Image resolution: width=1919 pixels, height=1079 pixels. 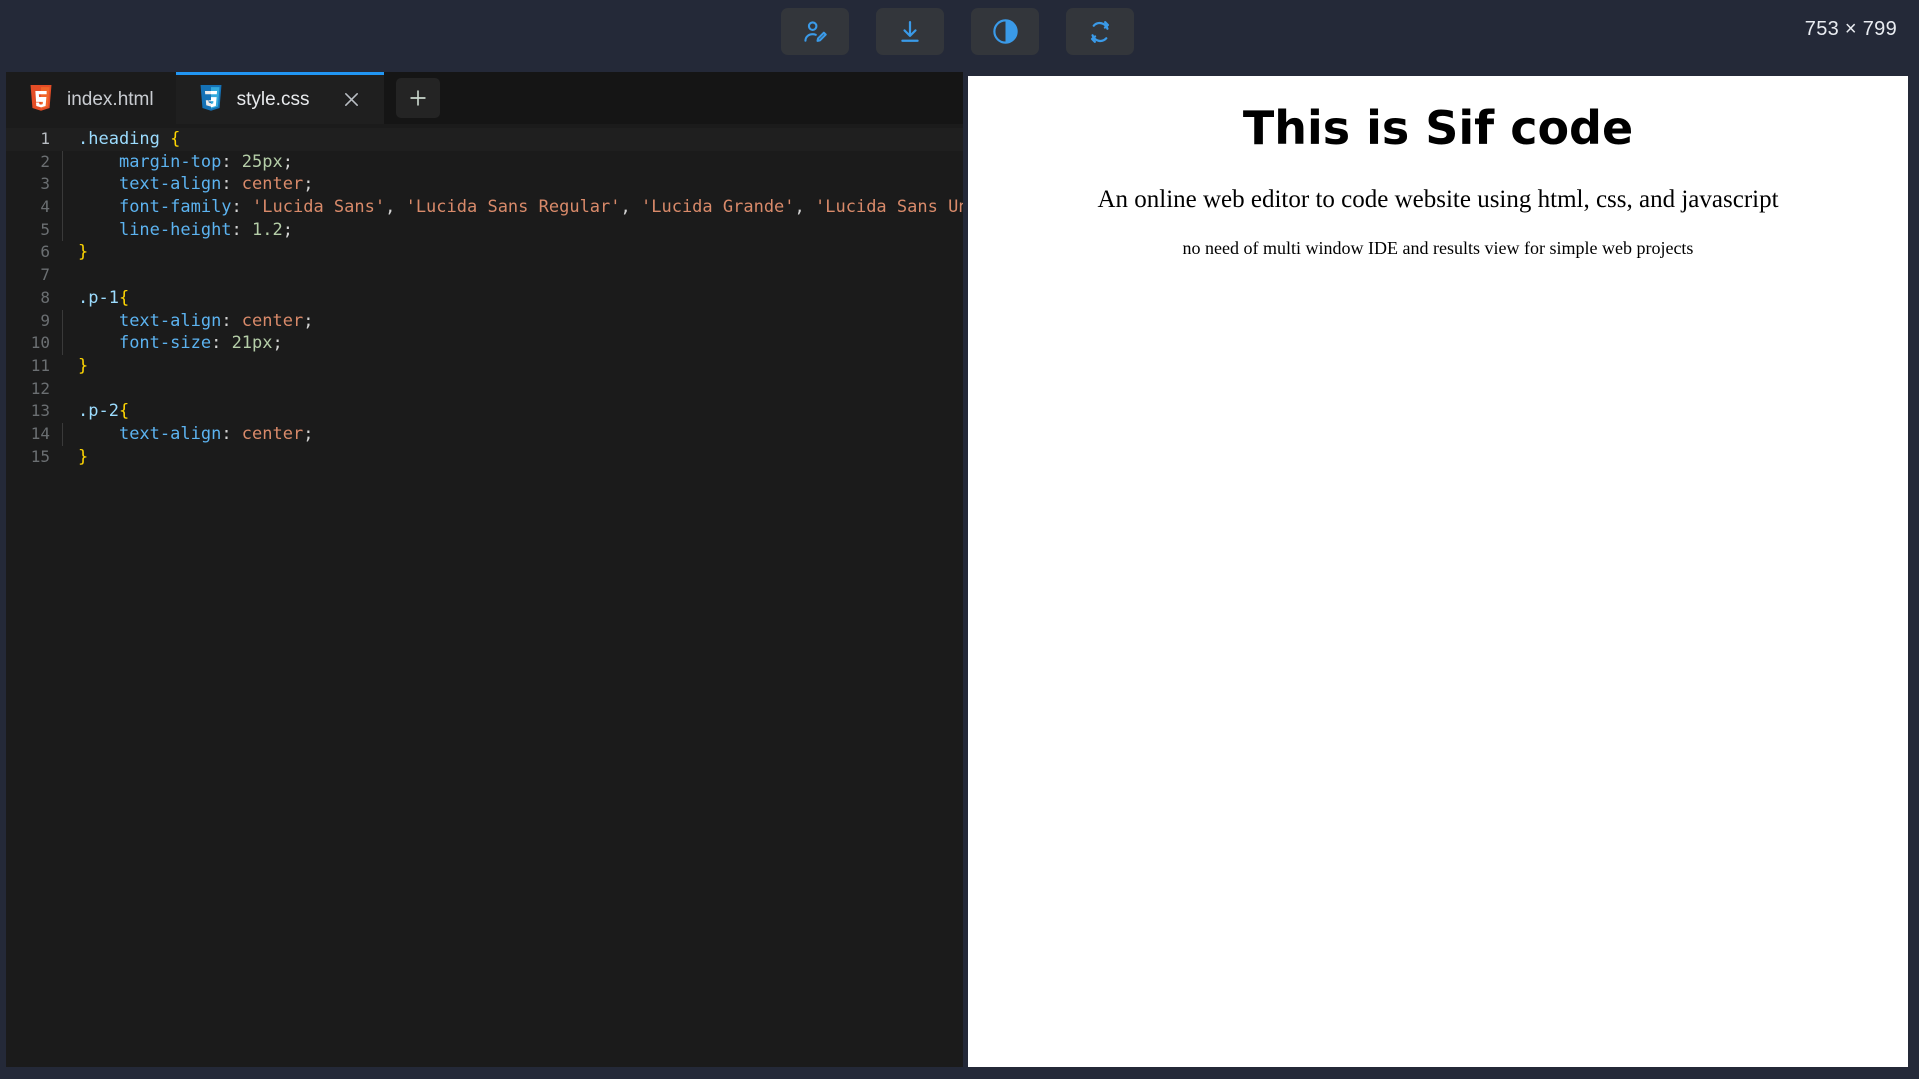 What do you see at coordinates (484, 343) in the screenshot?
I see `code-line: 10 font-size: 21px;` at bounding box center [484, 343].